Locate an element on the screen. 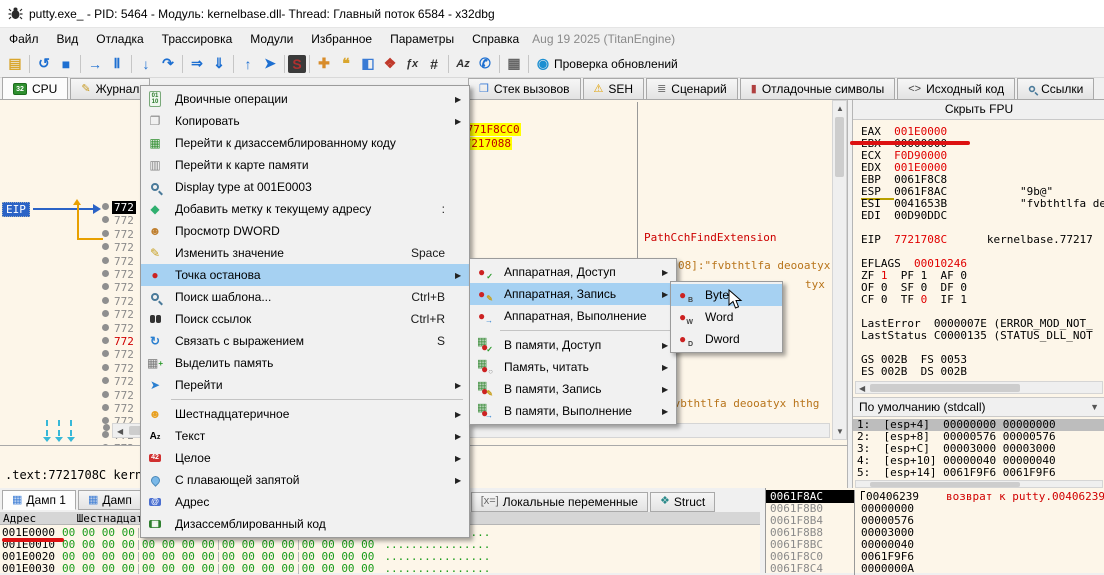  stack-row: 0061F8C4 0000000A is located at coordinates (856, 568).